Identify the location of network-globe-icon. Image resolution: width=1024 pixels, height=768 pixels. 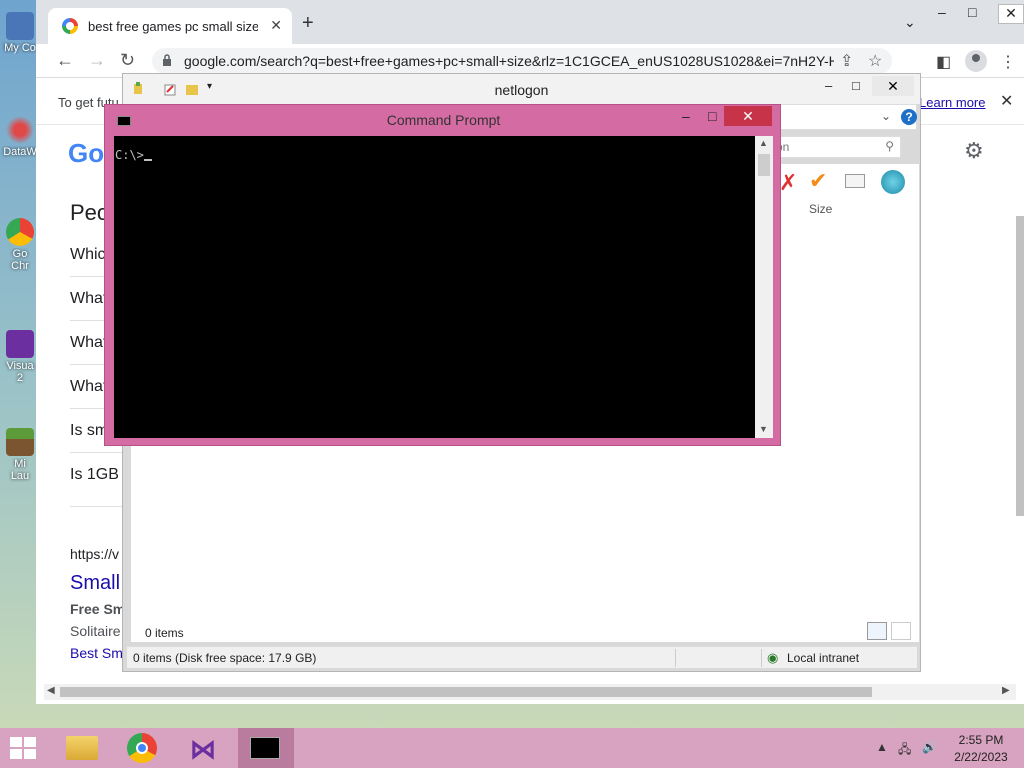
(893, 182).